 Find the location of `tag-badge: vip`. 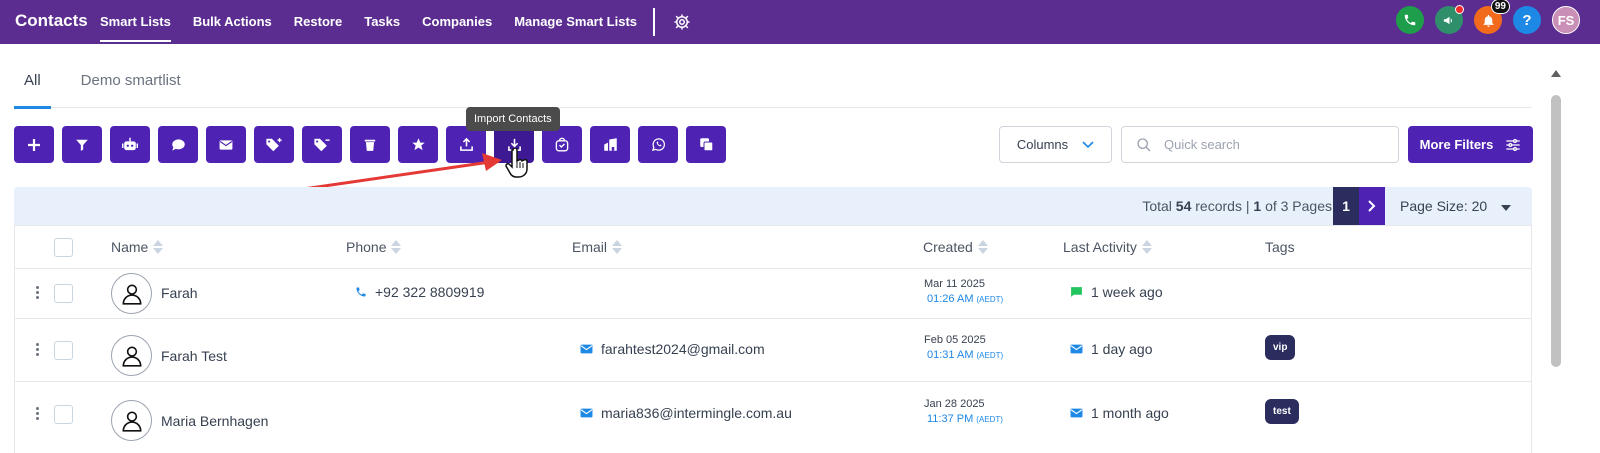

tag-badge: vip is located at coordinates (1280, 347).